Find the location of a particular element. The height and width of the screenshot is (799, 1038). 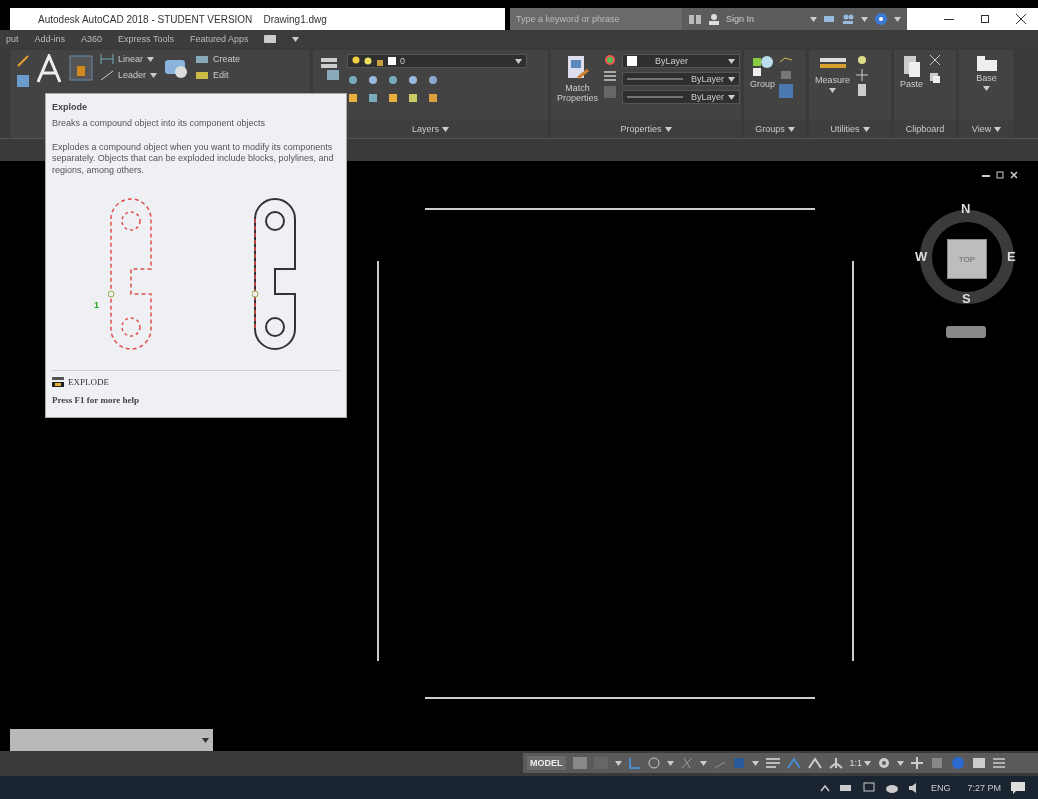

ribbon-tab: A360 is located at coordinates (92, 39).